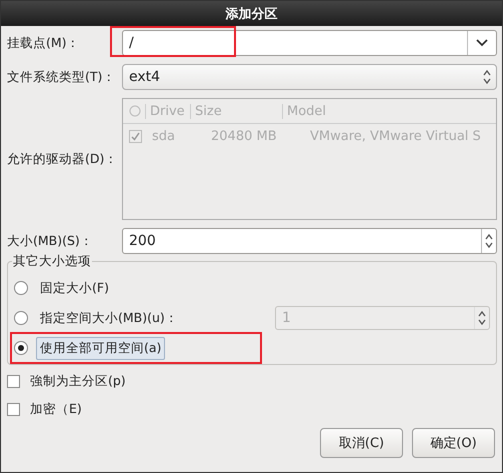 The image size is (503, 473). What do you see at coordinates (309, 43) in the screenshot?
I see `mount-point-combo: /` at bounding box center [309, 43].